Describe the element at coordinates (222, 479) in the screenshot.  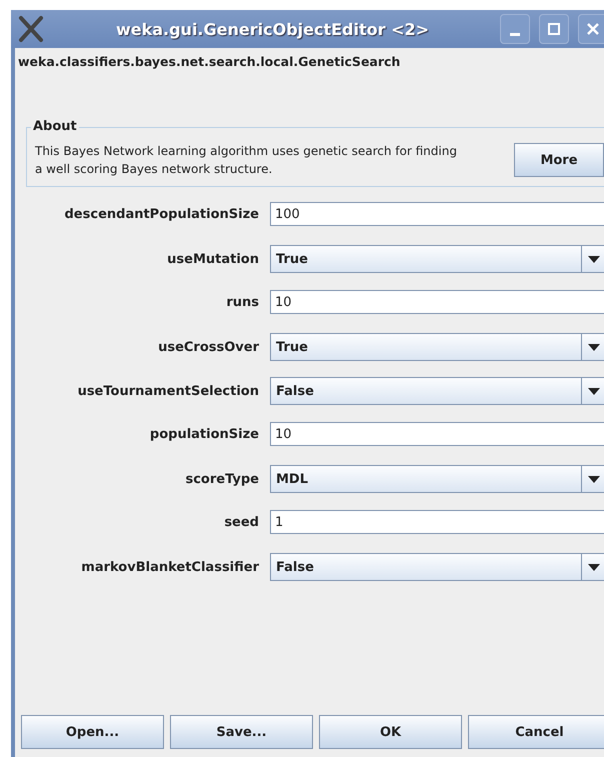
I see `property-label: scoreType` at that location.